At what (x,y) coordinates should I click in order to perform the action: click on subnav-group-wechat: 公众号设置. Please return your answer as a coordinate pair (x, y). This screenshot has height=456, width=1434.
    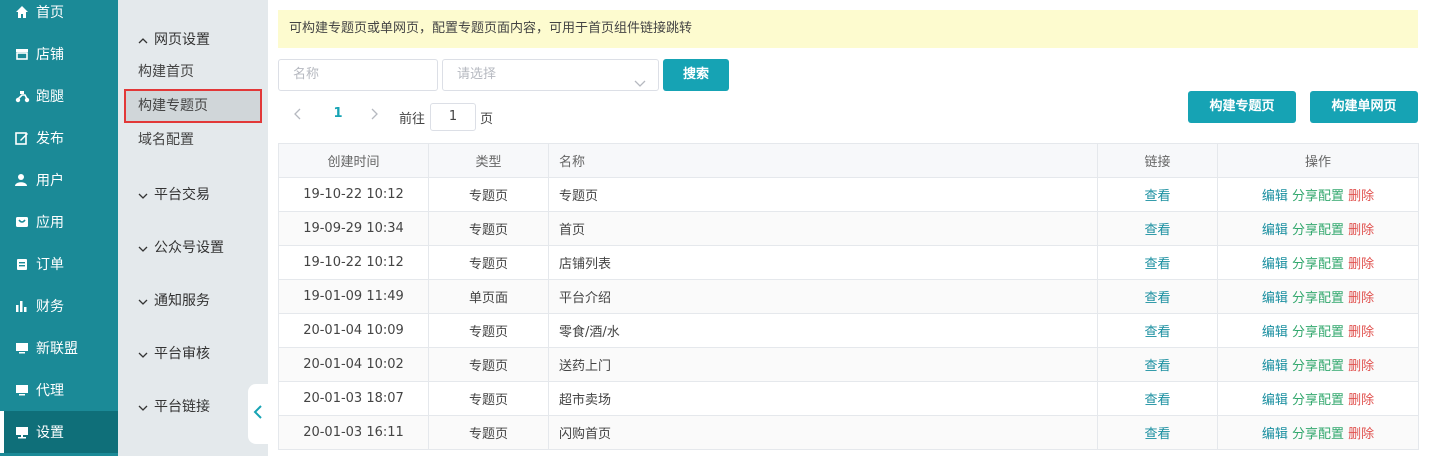
    Looking at the image, I should click on (181, 247).